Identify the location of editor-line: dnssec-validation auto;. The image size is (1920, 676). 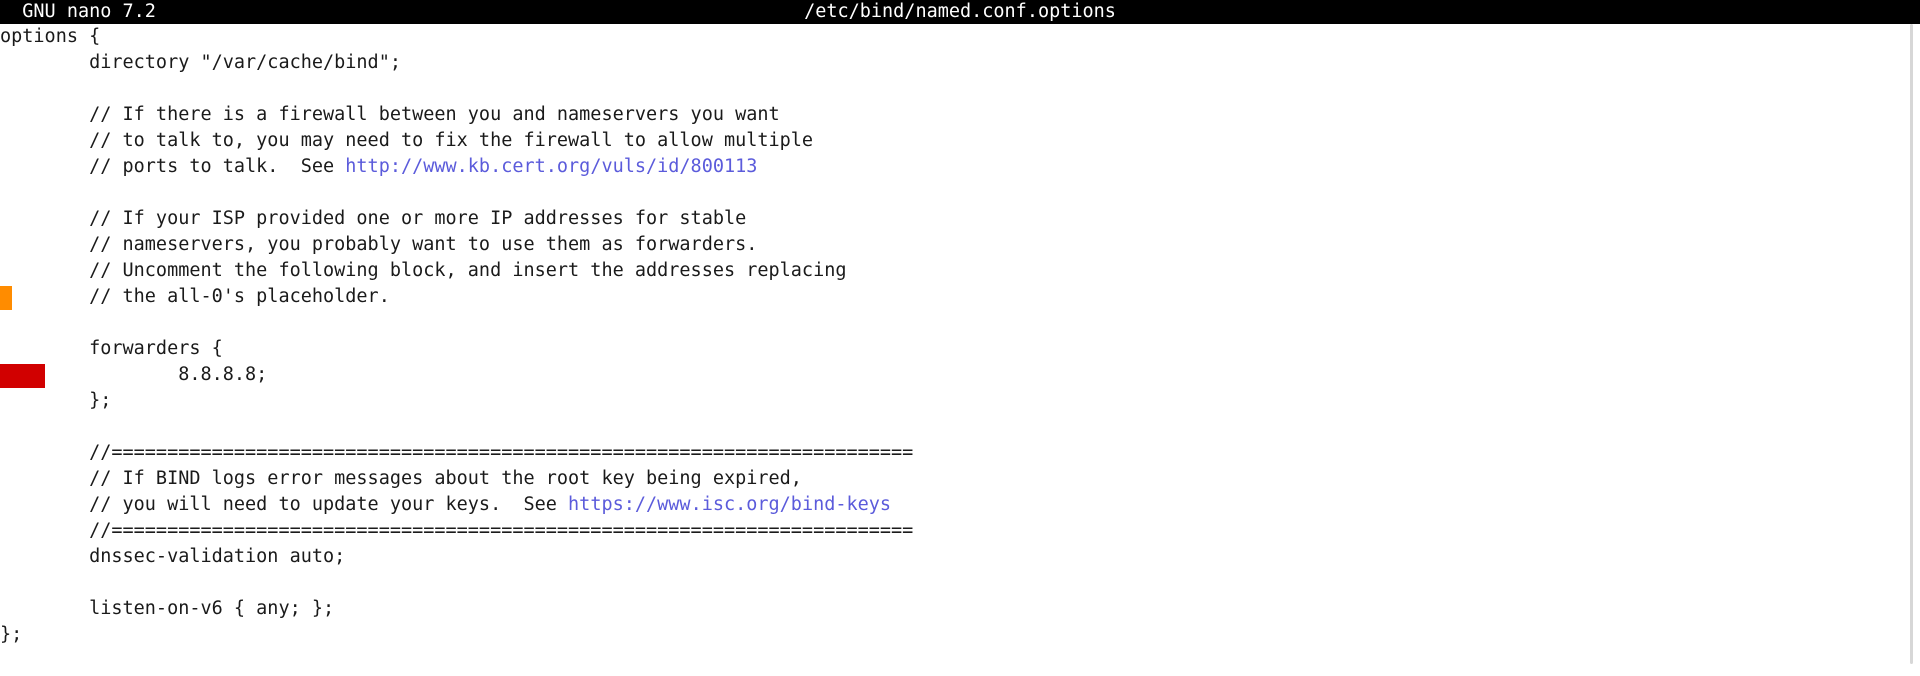
(951, 557).